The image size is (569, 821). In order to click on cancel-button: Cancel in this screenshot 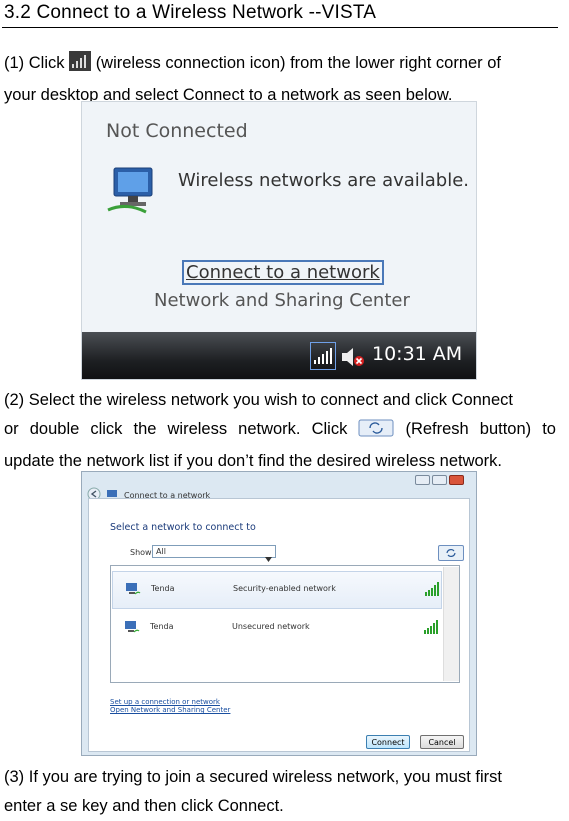, I will do `click(442, 742)`.